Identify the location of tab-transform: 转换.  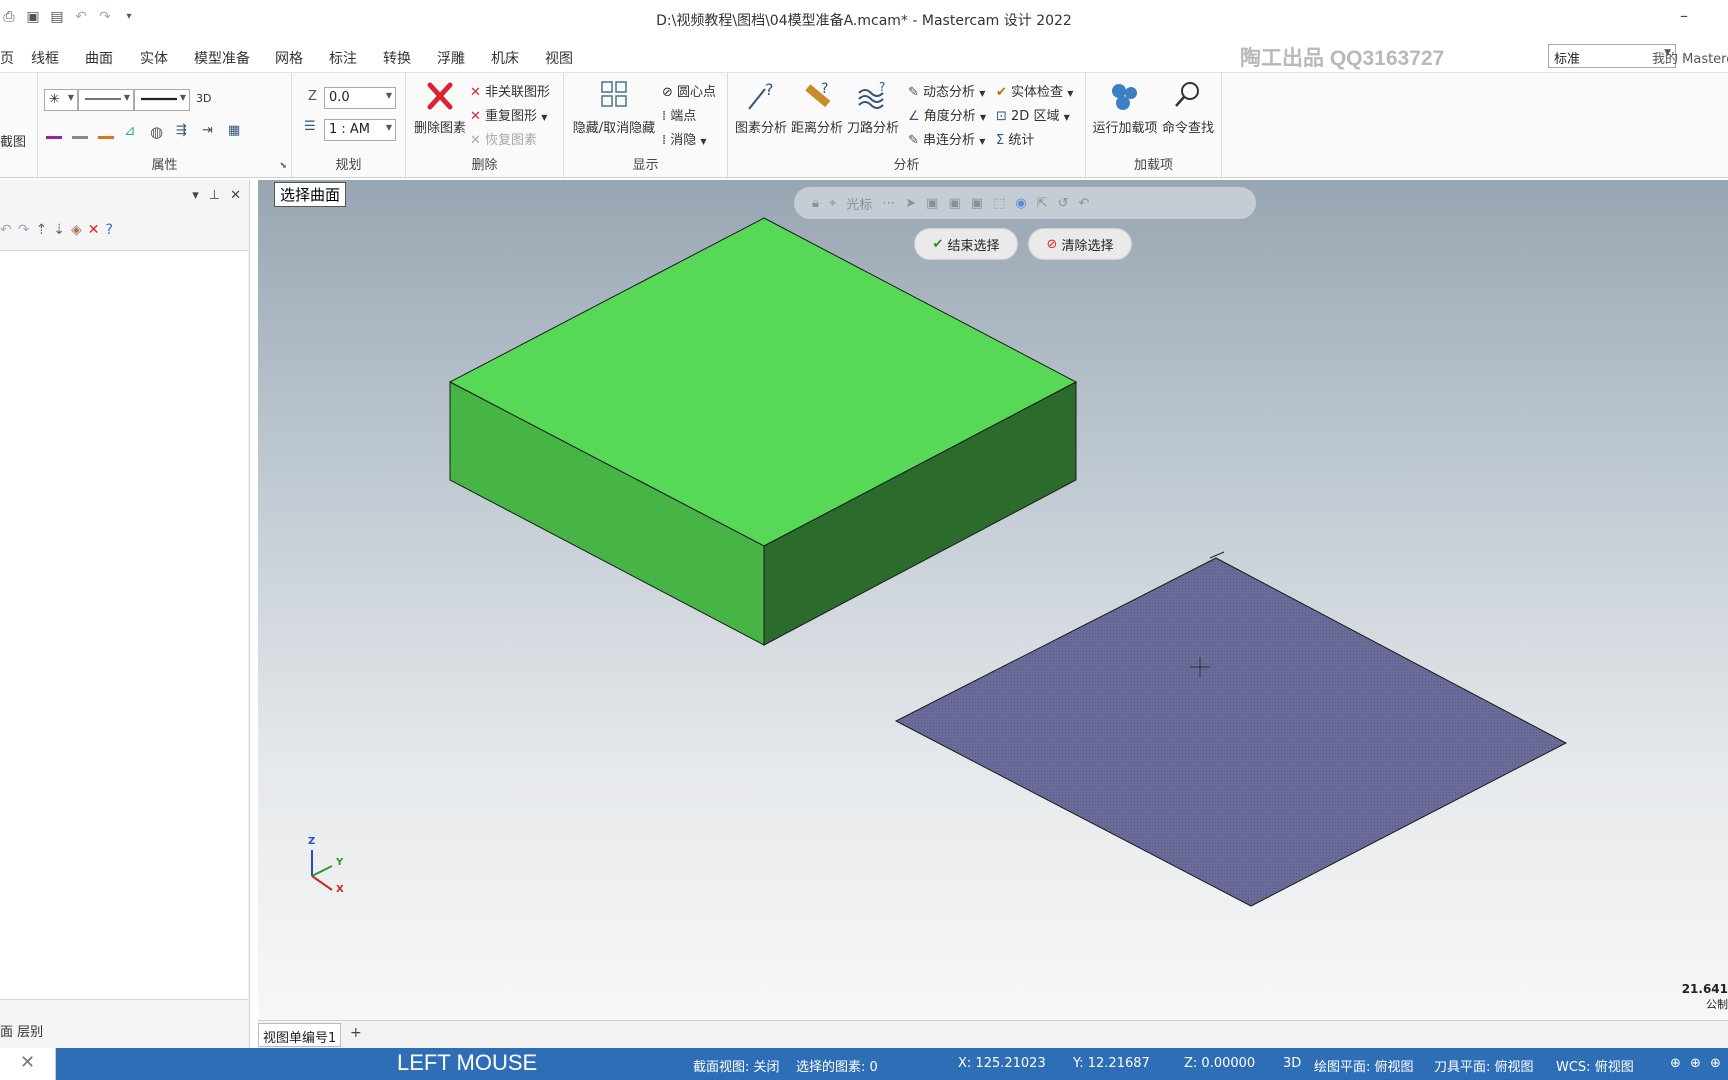
(397, 58).